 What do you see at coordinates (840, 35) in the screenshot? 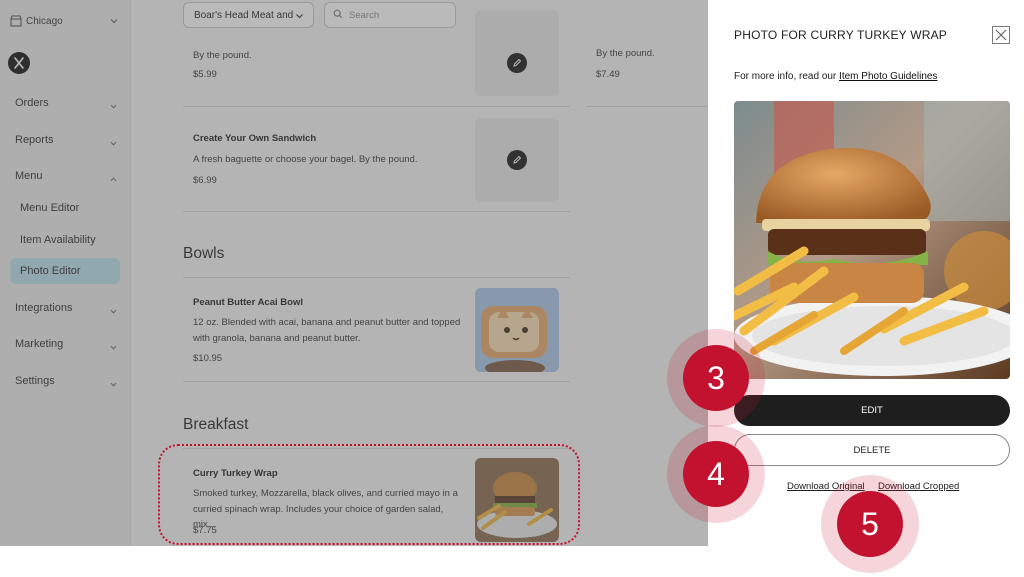
I see `drawer-title: PHOTO FOR CURRY TURKEY WRAP` at bounding box center [840, 35].